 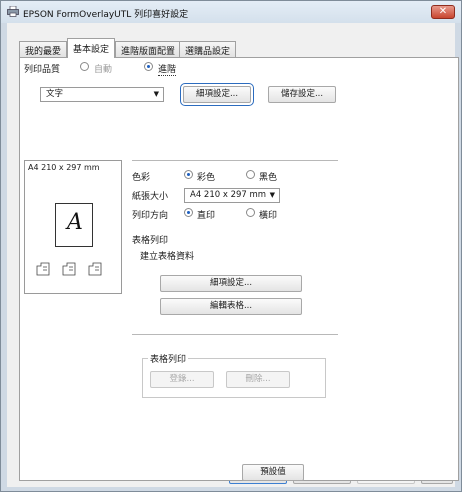 What do you see at coordinates (69, 269) in the screenshot?
I see `form-overlay-icon` at bounding box center [69, 269].